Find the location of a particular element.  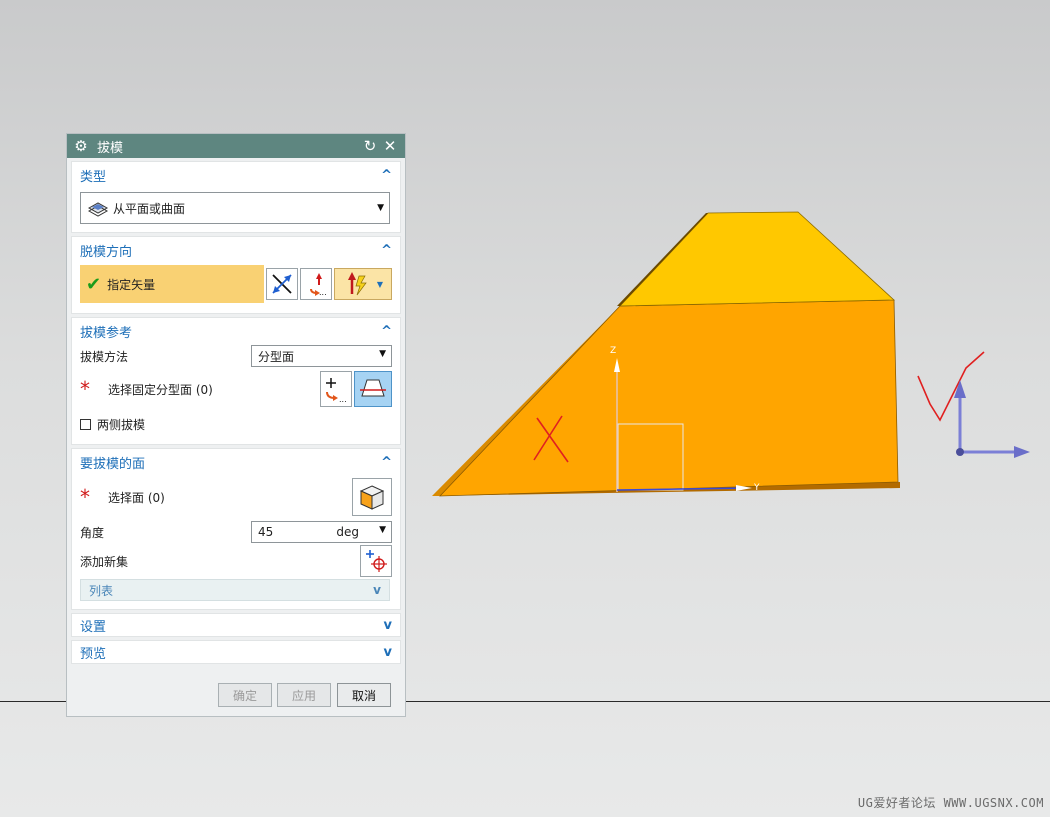

draft-method-select: 分型面 ▼ is located at coordinates (321, 356).